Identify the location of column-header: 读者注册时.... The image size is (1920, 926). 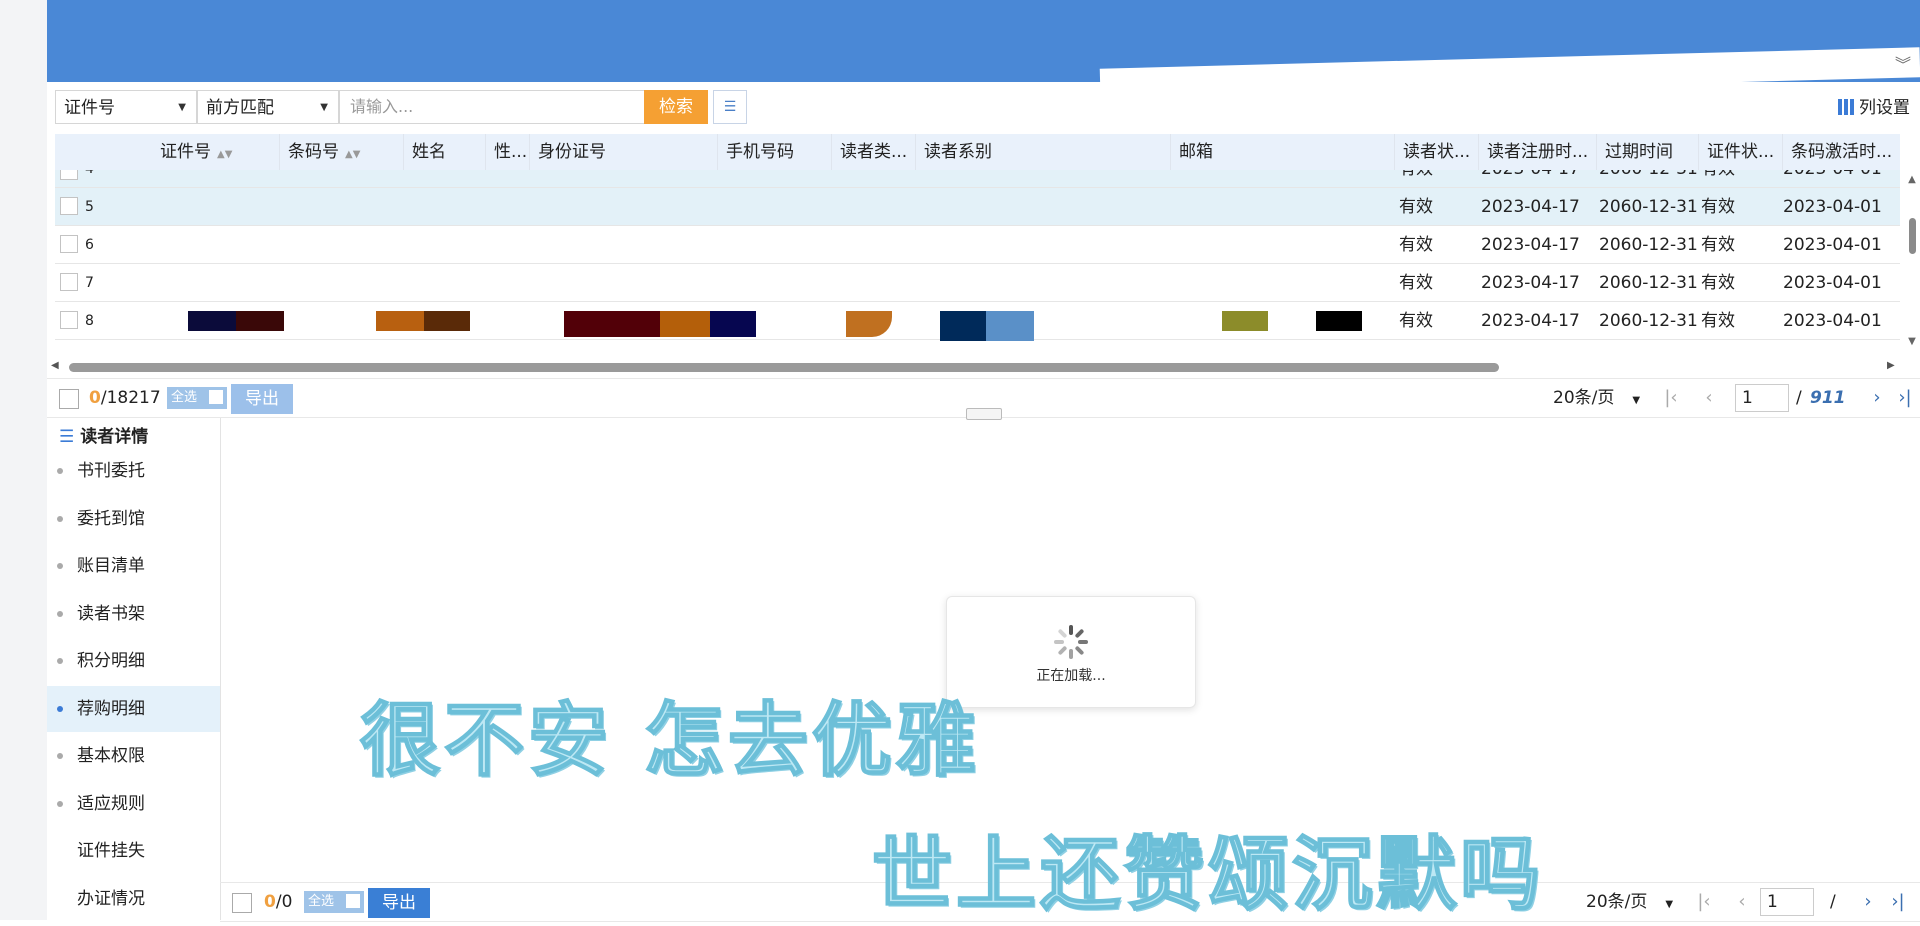
(1538, 152).